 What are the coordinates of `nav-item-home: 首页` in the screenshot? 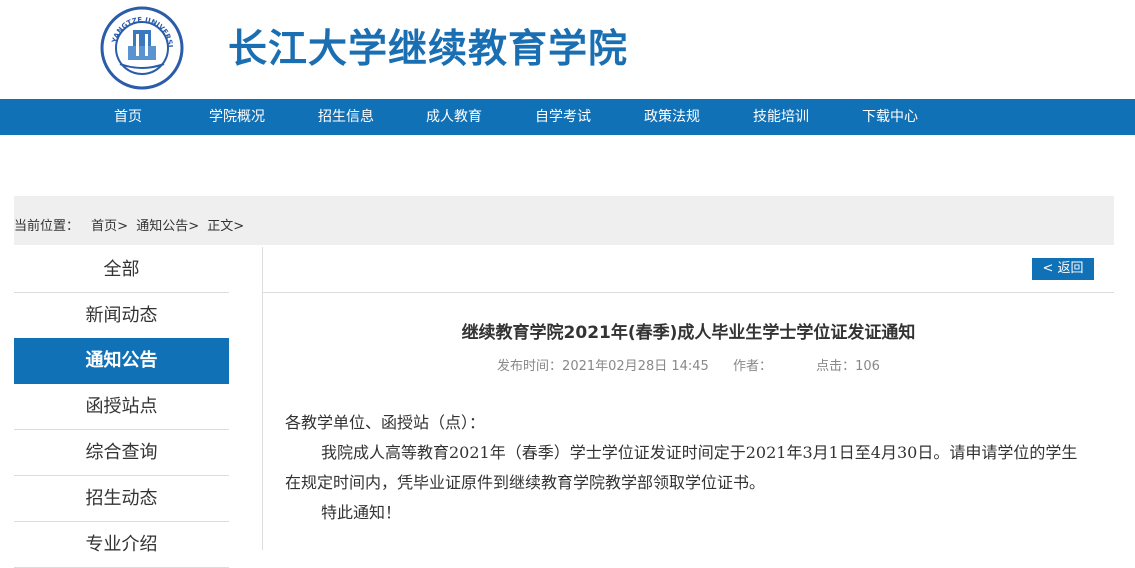 It's located at (128, 117).